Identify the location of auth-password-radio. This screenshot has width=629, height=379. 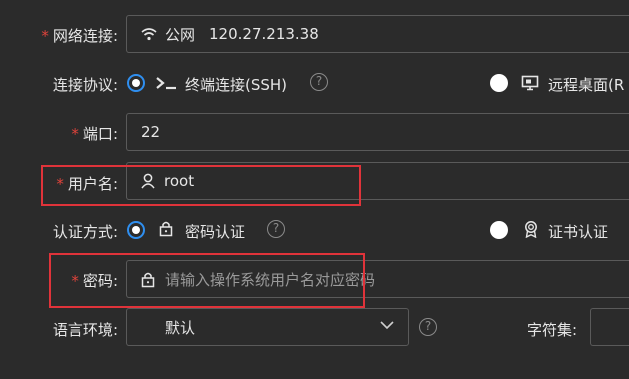
(136, 230).